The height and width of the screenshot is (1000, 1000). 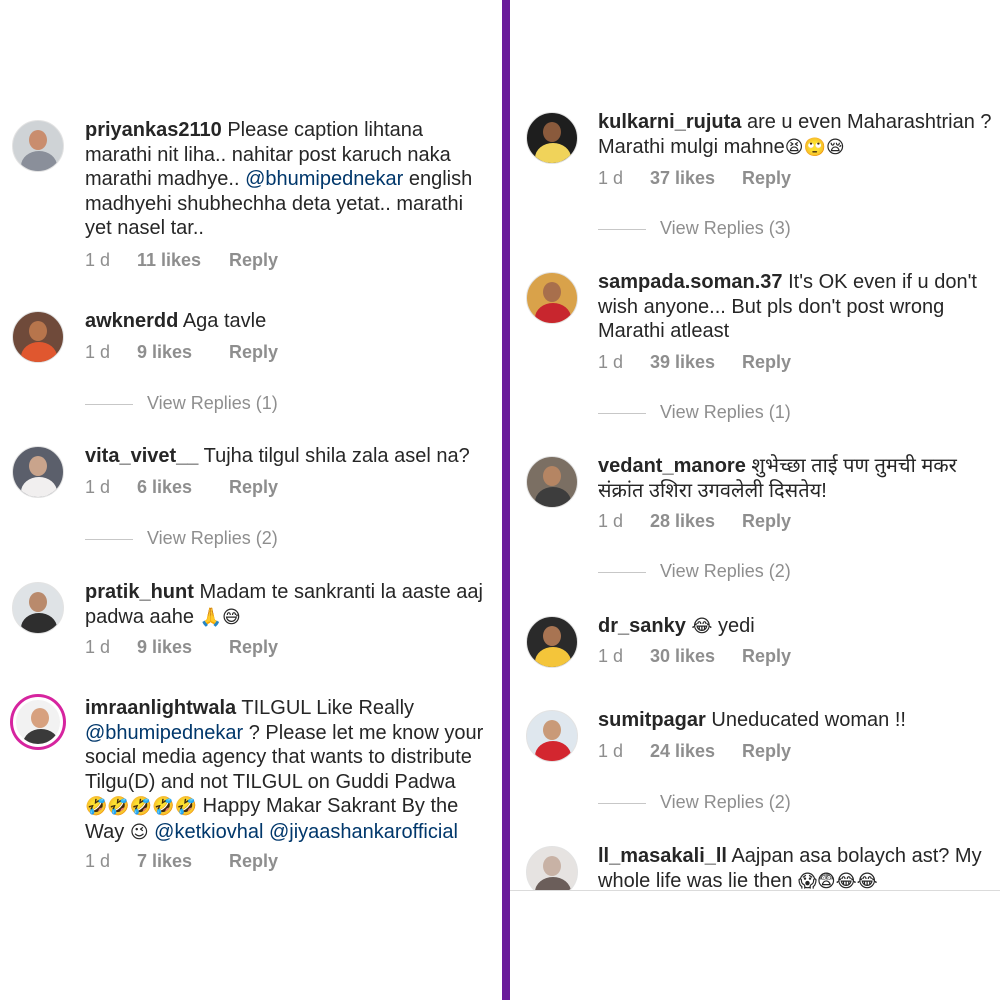 I want to click on username: ll_masakali_ll, so click(x=662, y=856).